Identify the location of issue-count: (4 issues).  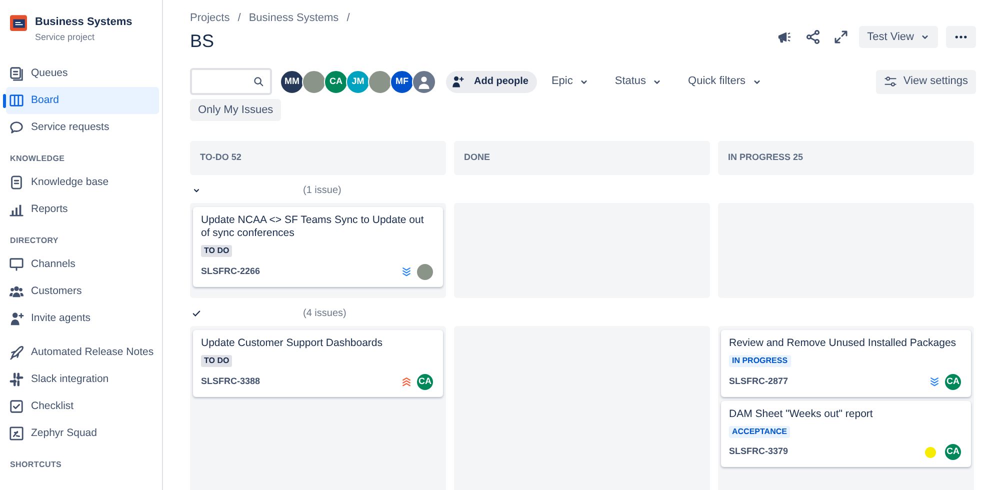
(324, 313).